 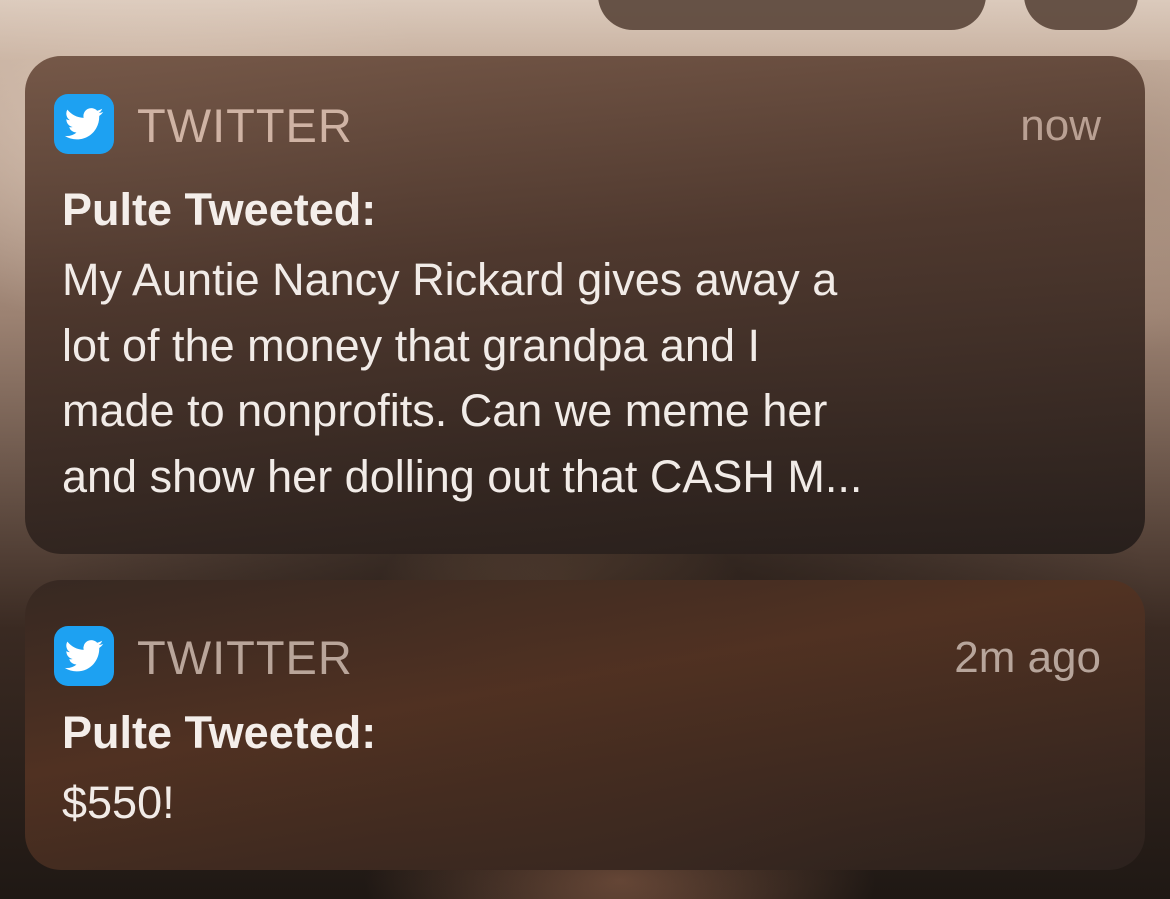 I want to click on notification-timestamp: 2m ago, so click(x=1027, y=657).